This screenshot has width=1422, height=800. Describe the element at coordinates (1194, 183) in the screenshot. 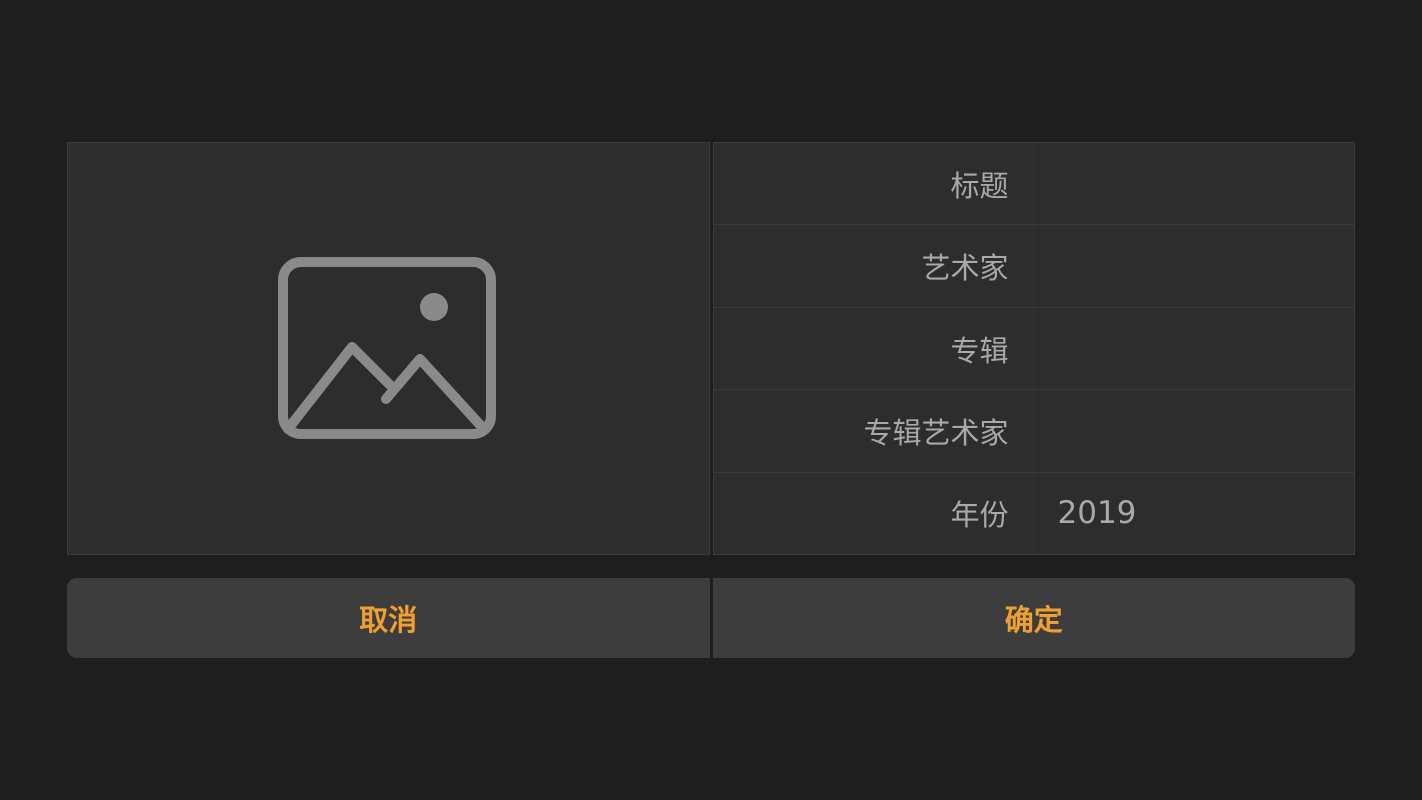

I see `title-input` at that location.